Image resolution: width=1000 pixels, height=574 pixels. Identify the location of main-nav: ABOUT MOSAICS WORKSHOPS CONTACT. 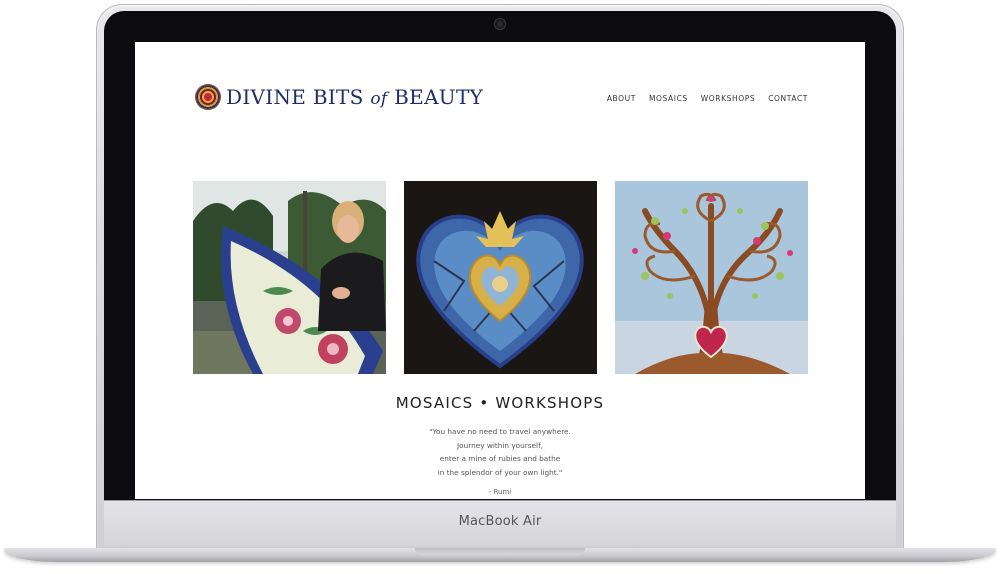
(707, 98).